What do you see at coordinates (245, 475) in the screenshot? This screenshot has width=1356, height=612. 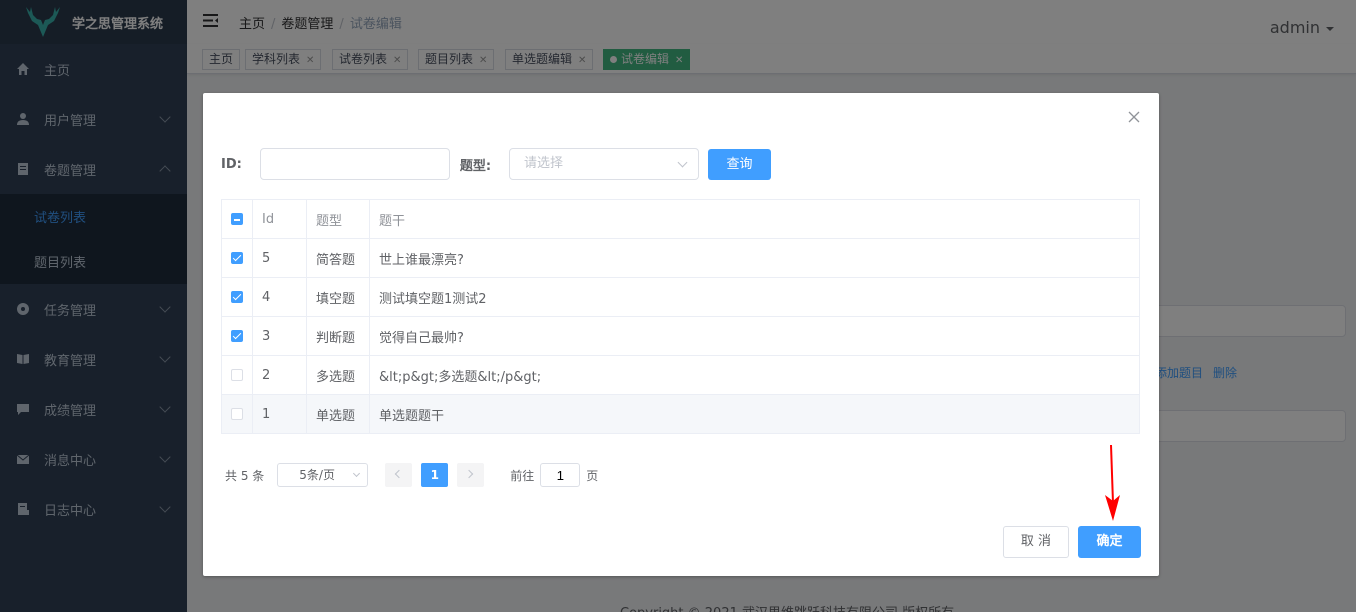 I see `pagination-total: 共 5 条` at bounding box center [245, 475].